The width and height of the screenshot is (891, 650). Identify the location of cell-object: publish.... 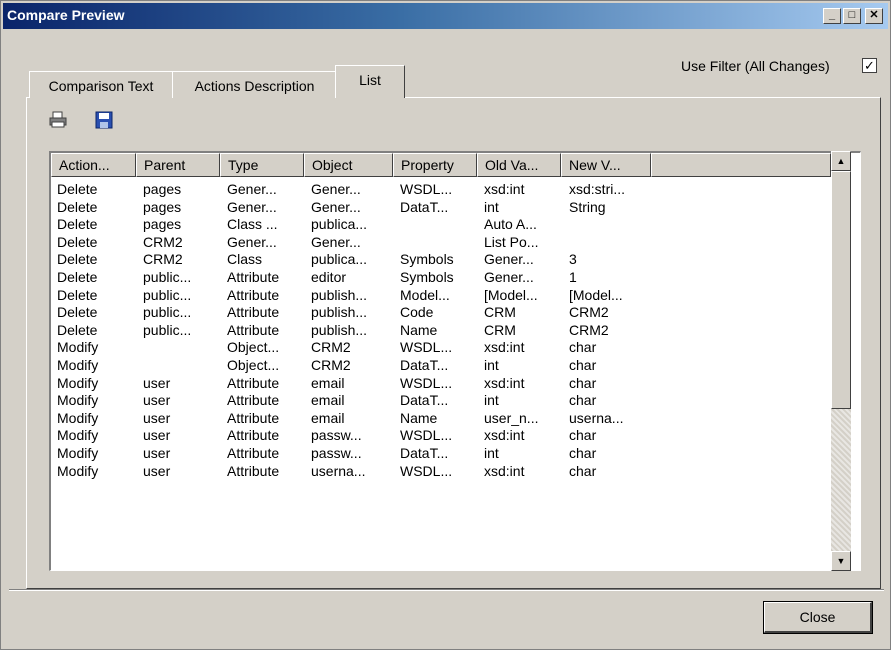
(339, 329).